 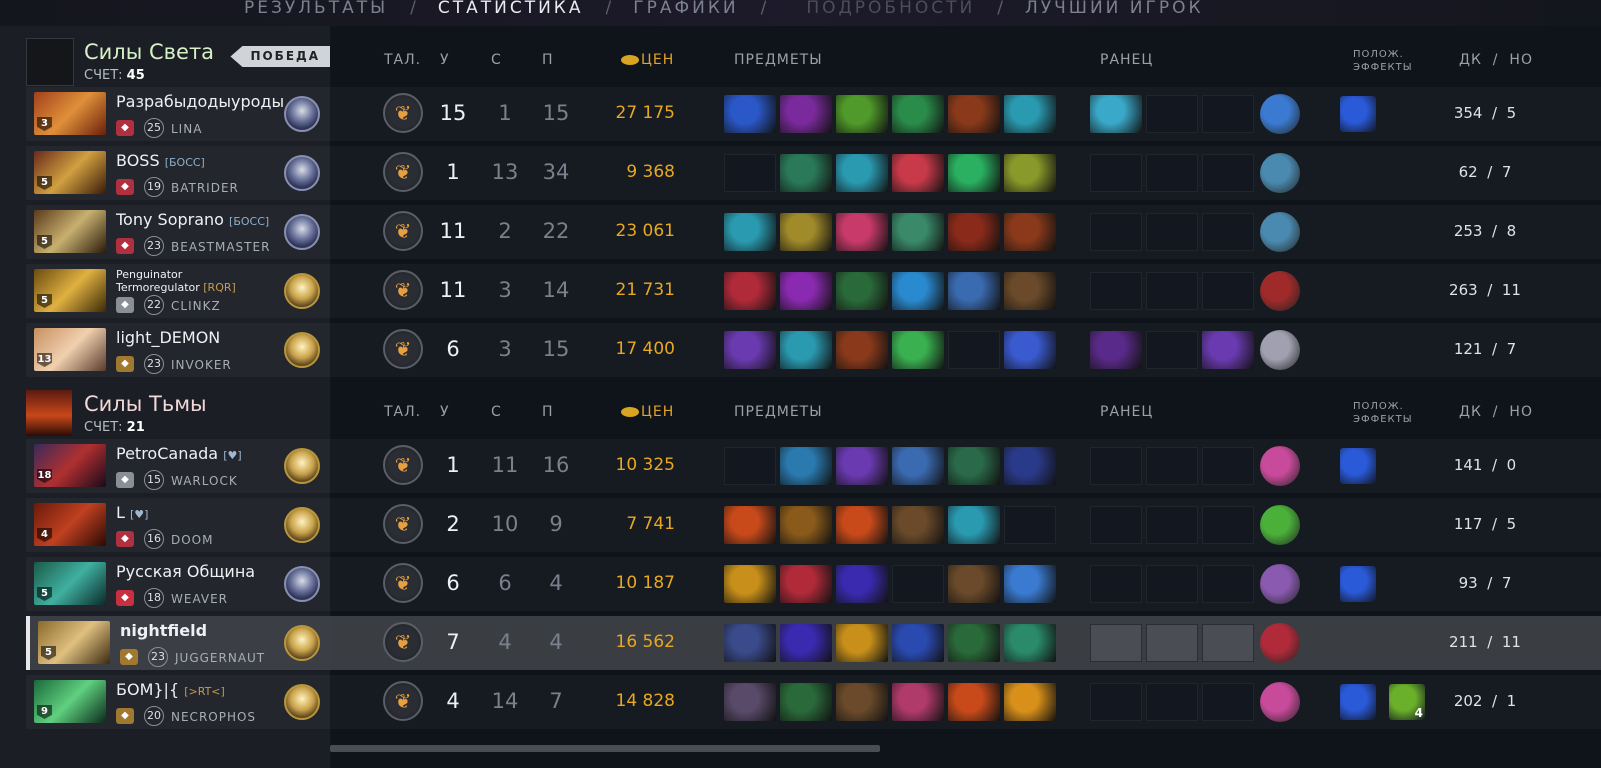 I want to click on tab-statistics: СТАТИСТИКА, so click(x=511, y=9).